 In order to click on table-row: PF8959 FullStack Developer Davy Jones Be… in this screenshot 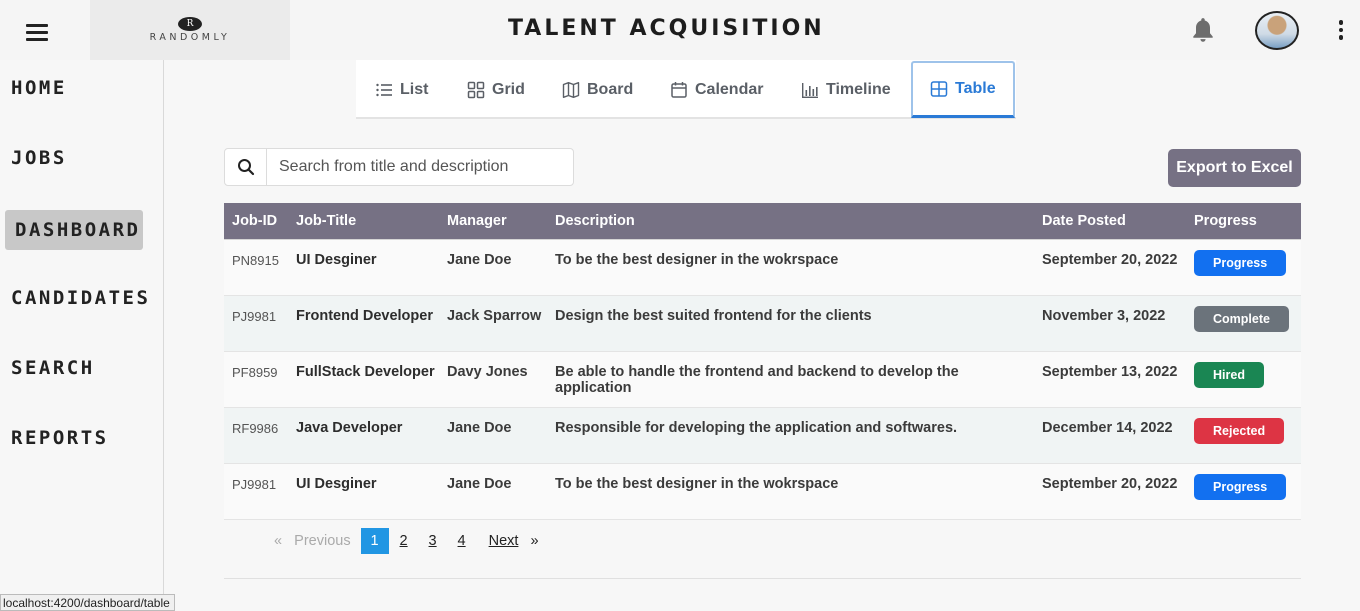, I will do `click(762, 379)`.